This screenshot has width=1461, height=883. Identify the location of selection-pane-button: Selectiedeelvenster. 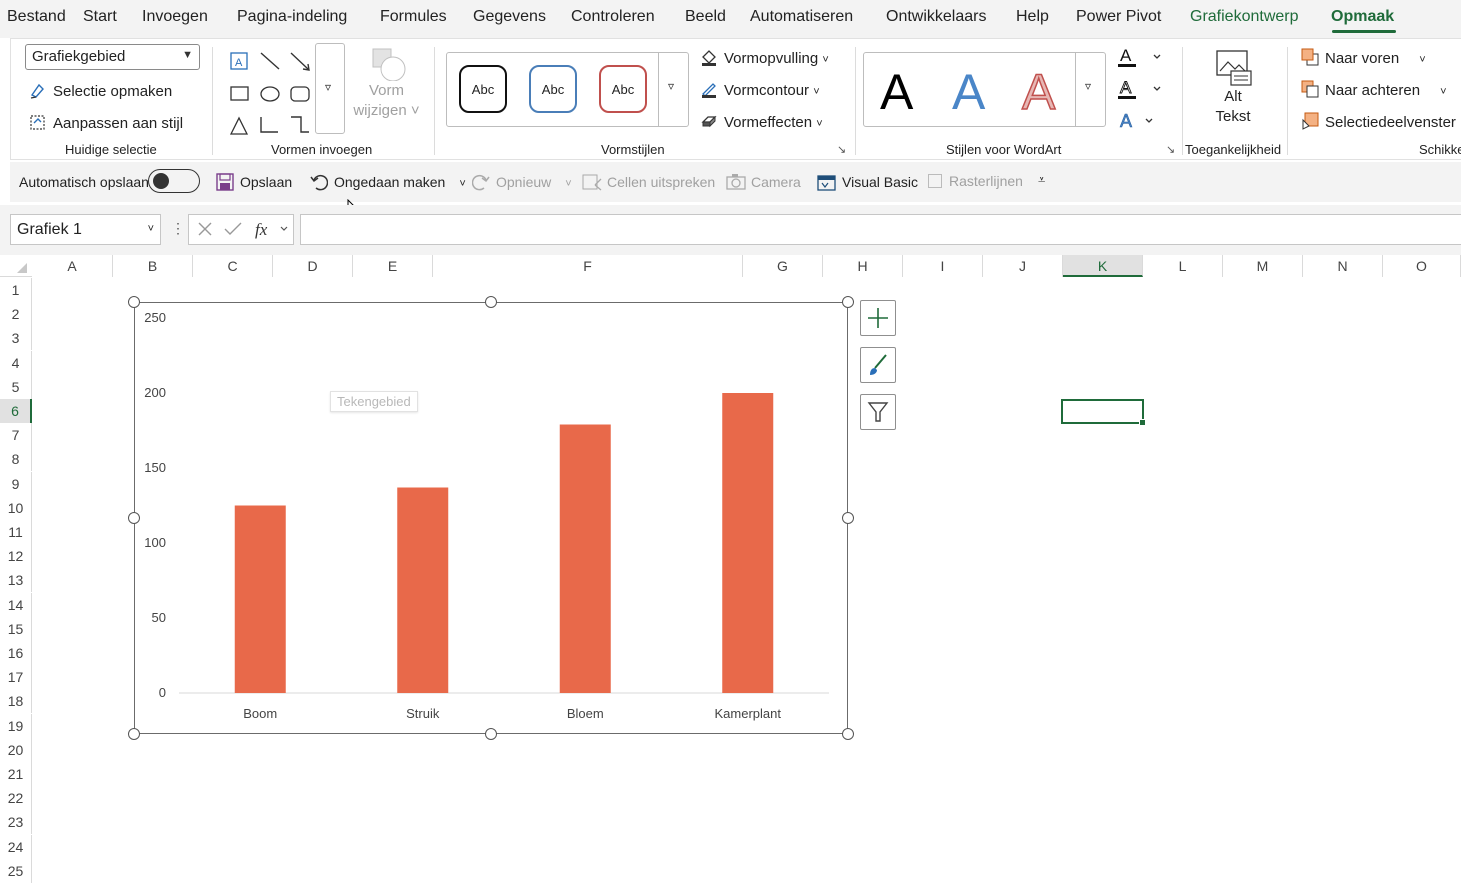
(1378, 121).